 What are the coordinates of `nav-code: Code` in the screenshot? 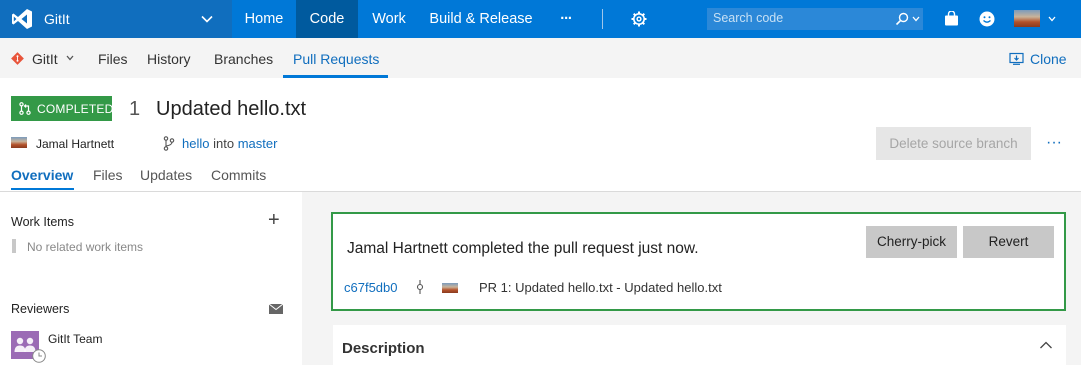 It's located at (327, 19).